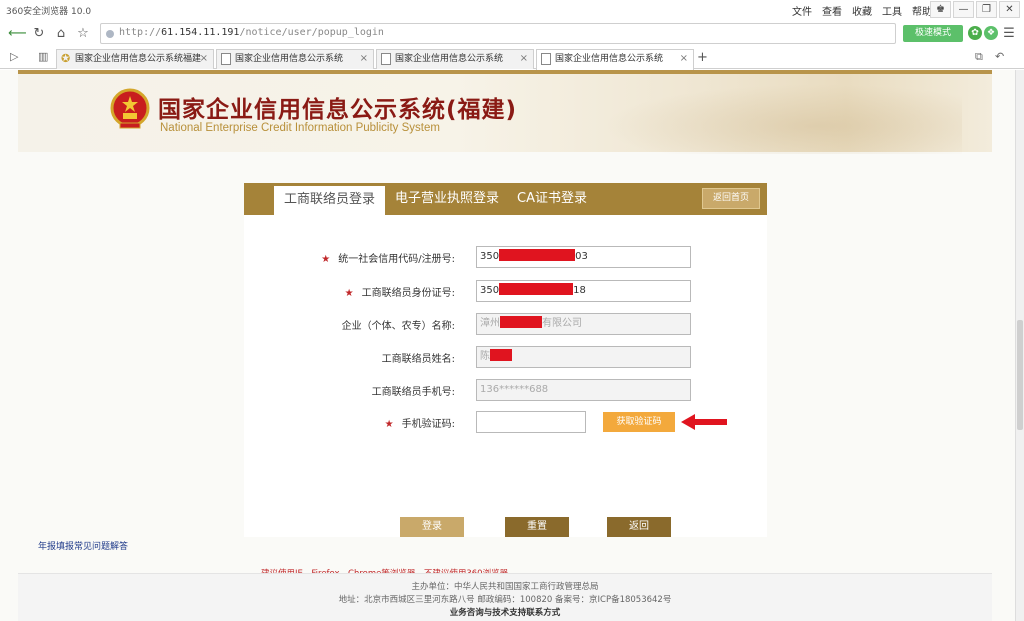 This screenshot has width=1024, height=621. What do you see at coordinates (531, 422) in the screenshot?
I see `sms-code-input` at bounding box center [531, 422].